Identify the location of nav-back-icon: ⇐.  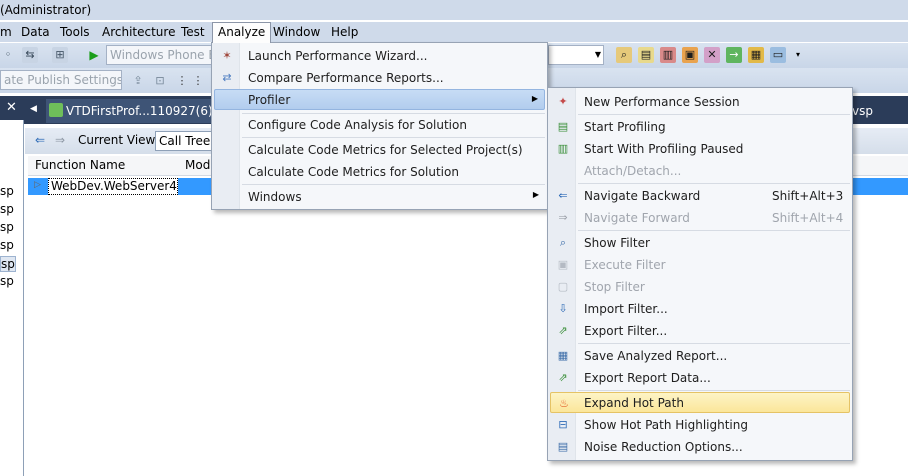
(40, 140).